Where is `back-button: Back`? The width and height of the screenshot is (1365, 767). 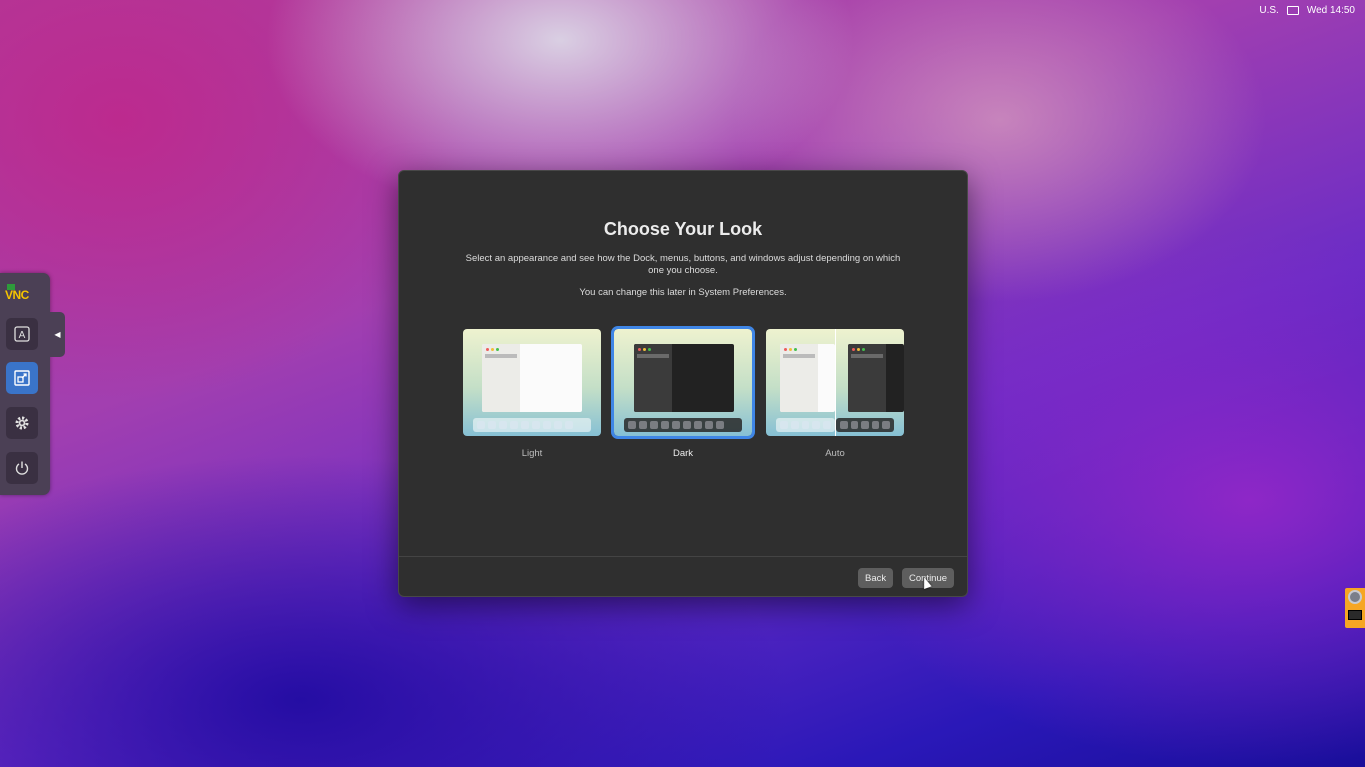 back-button: Back is located at coordinates (876, 578).